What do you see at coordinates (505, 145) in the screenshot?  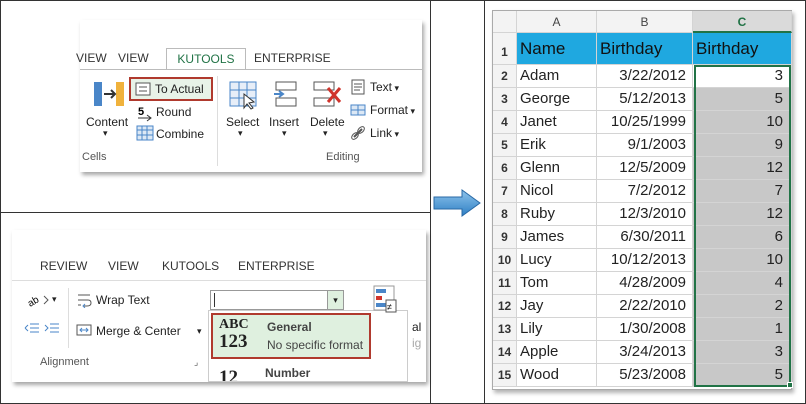 I see `row-header: 5` at bounding box center [505, 145].